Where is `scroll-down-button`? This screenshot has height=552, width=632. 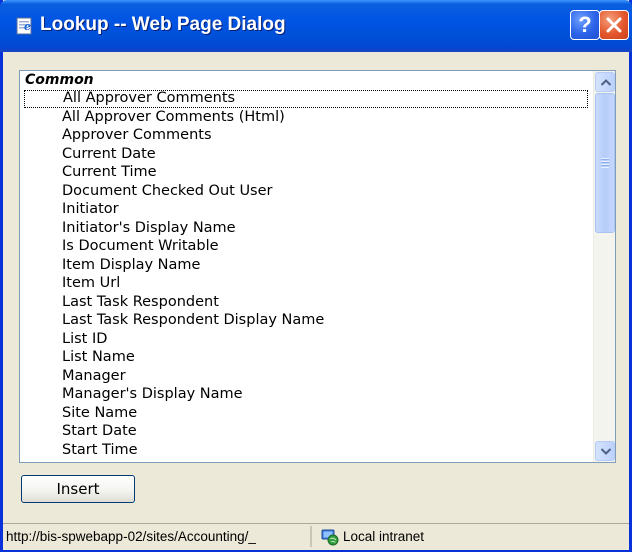
scroll-down-button is located at coordinates (605, 451).